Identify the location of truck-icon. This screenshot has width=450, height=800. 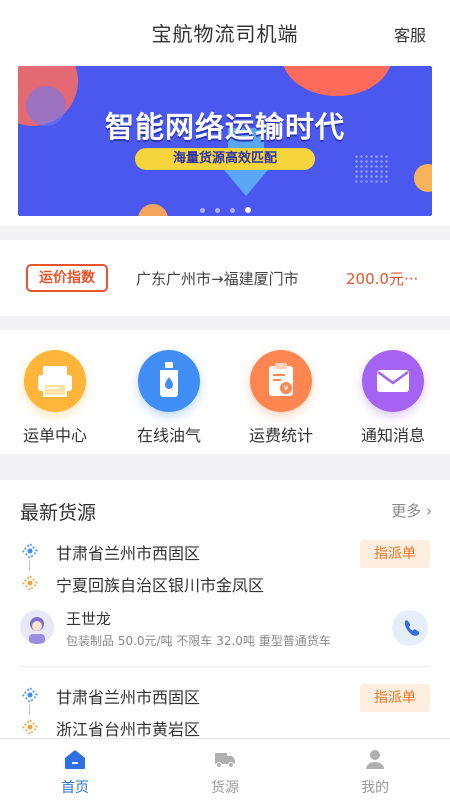
(225, 760).